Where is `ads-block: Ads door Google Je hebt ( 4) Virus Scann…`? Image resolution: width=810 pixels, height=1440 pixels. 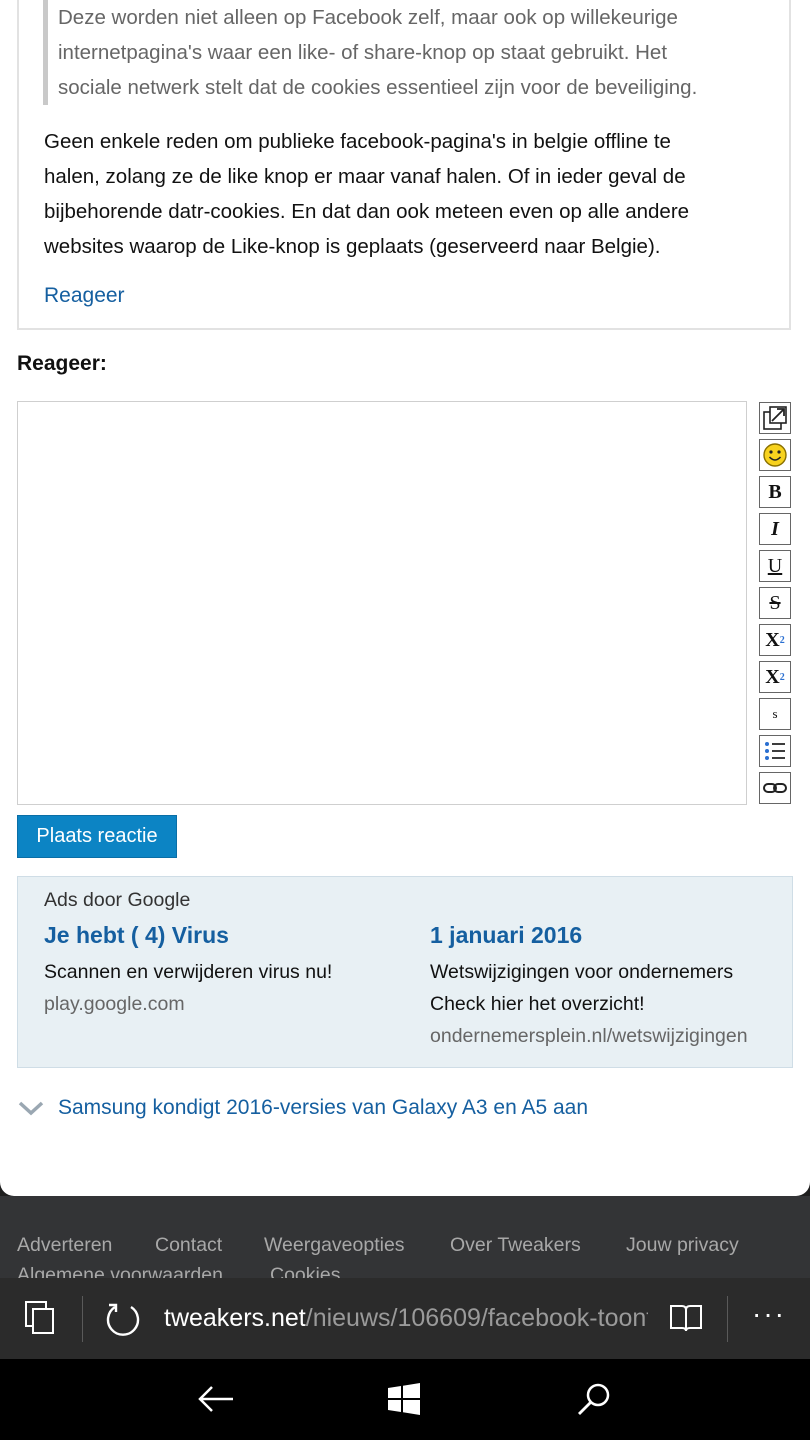 ads-block: Ads door Google Je hebt ( 4) Virus Scann… is located at coordinates (405, 972).